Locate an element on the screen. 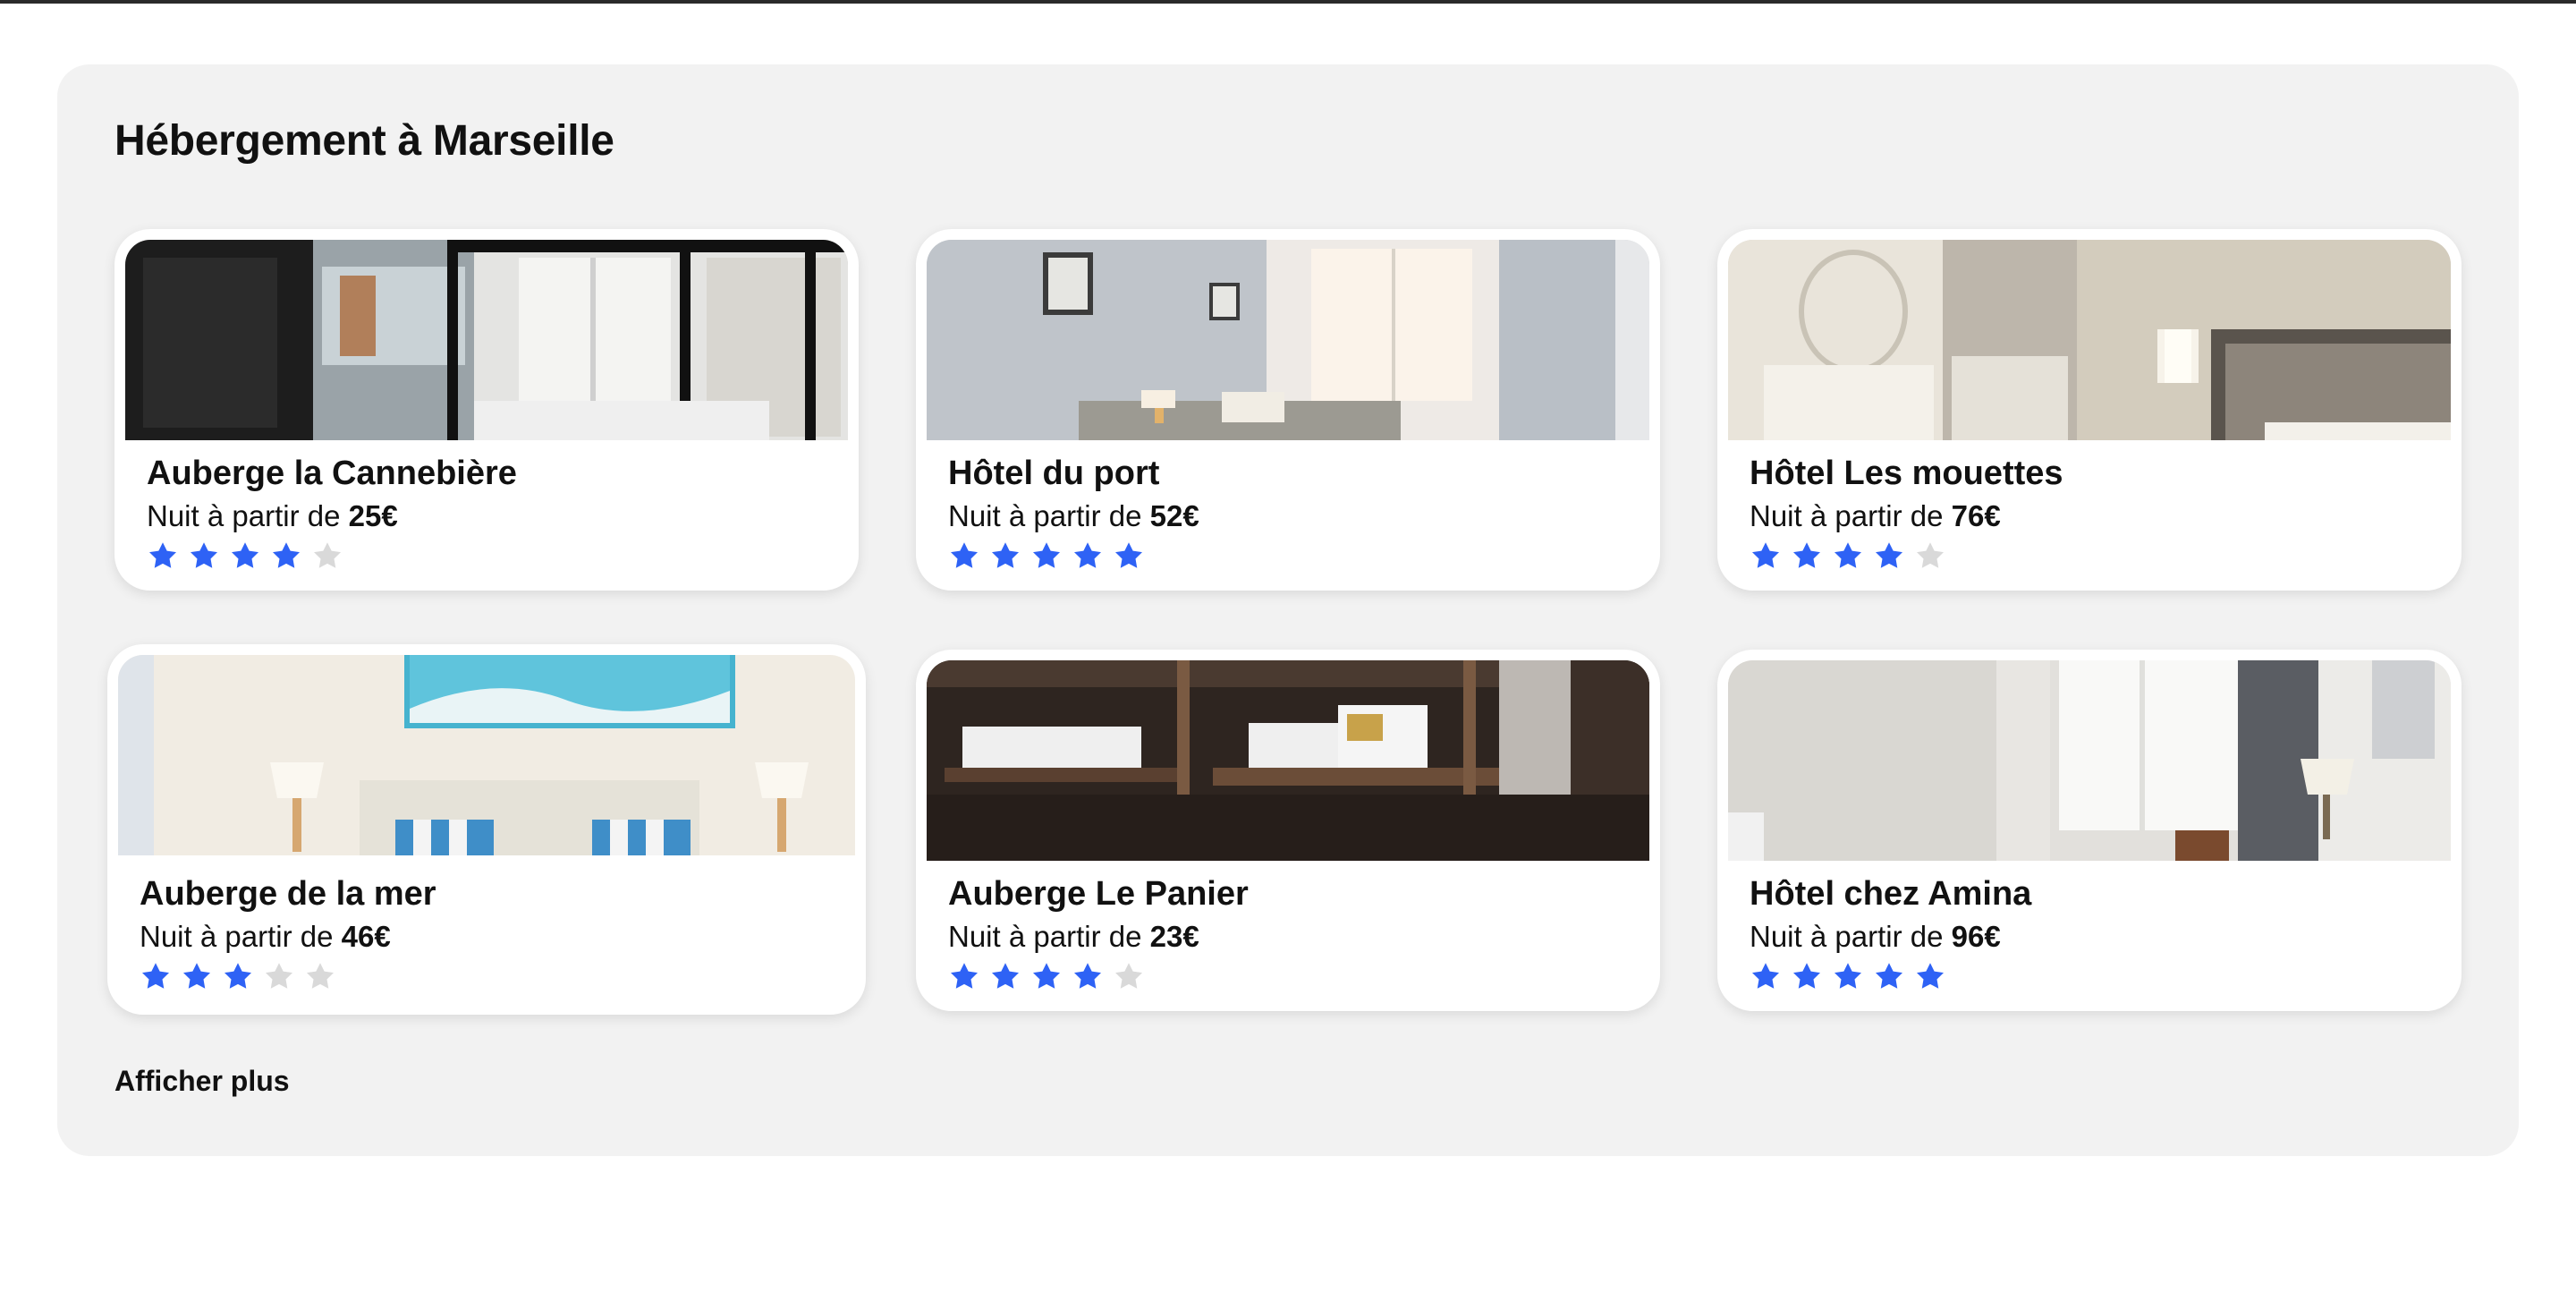 The width and height of the screenshot is (2576, 1301). listing-card: Hôtel du port Nuit à partir de 52€ is located at coordinates (1288, 410).